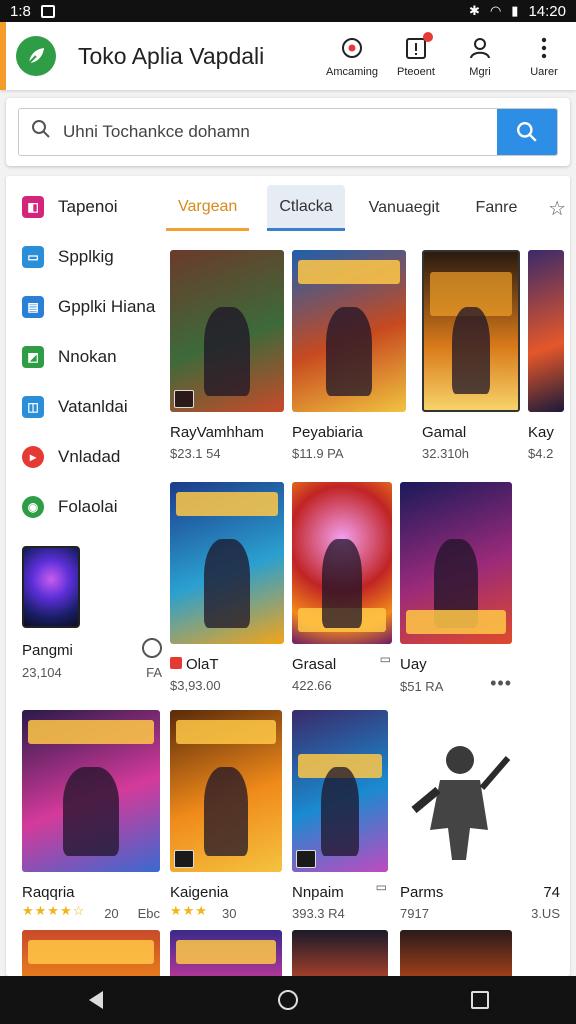 This screenshot has width=576, height=1024. Describe the element at coordinates (480, 72) in the screenshot. I see `header-action-label: Mgri` at that location.